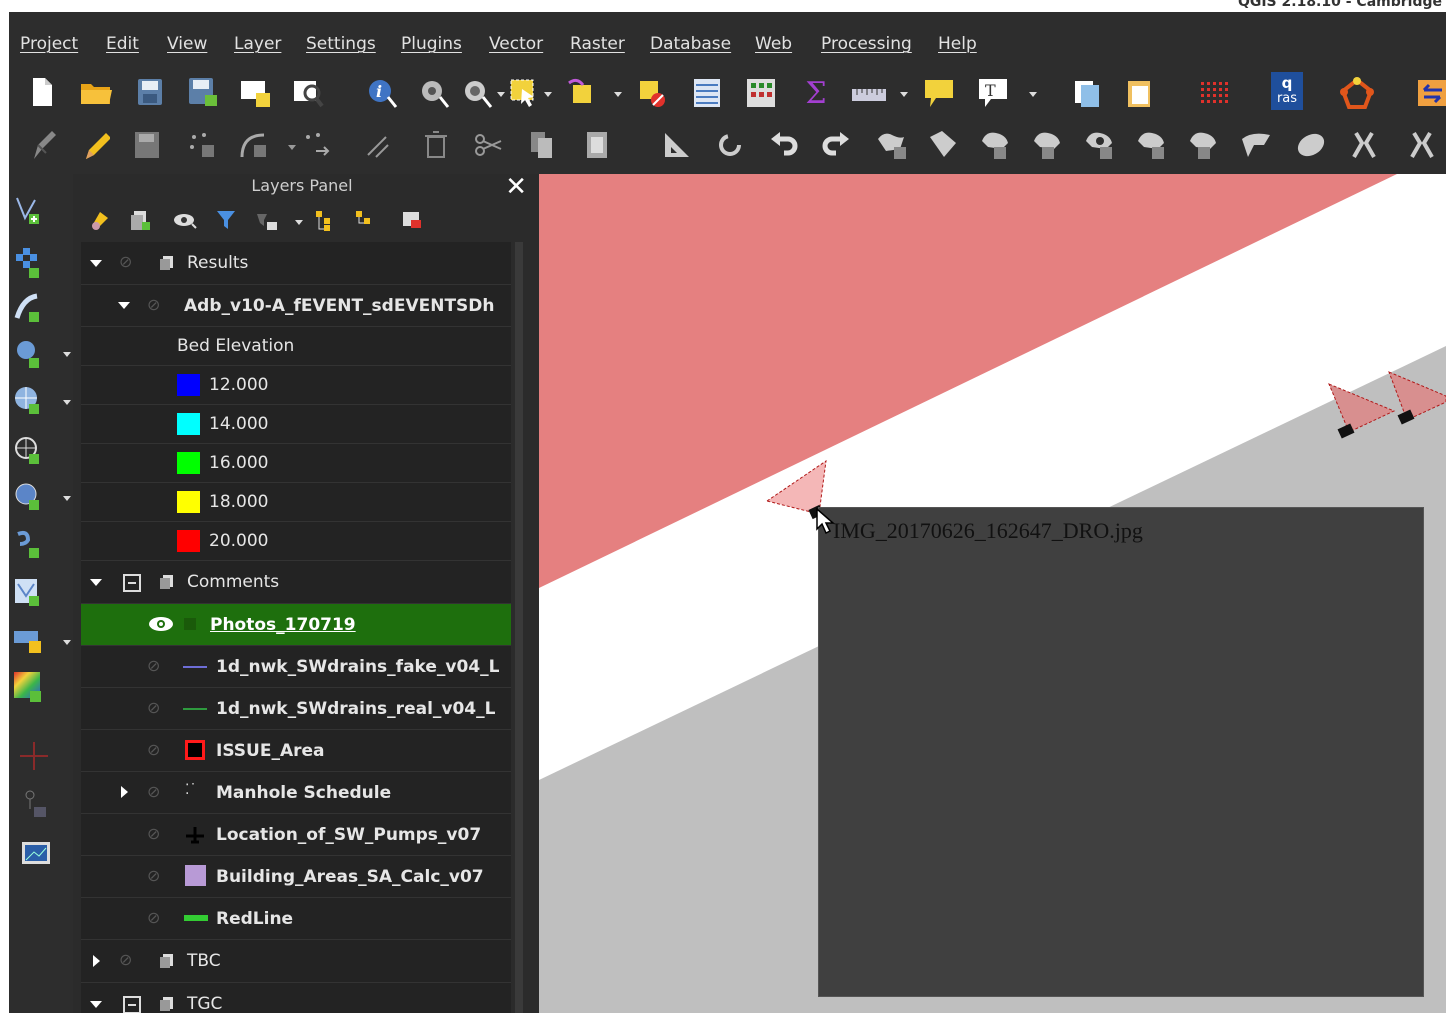 The image size is (1446, 1013). What do you see at coordinates (254, 145) in the screenshot?
I see `add-circular-string-icon` at bounding box center [254, 145].